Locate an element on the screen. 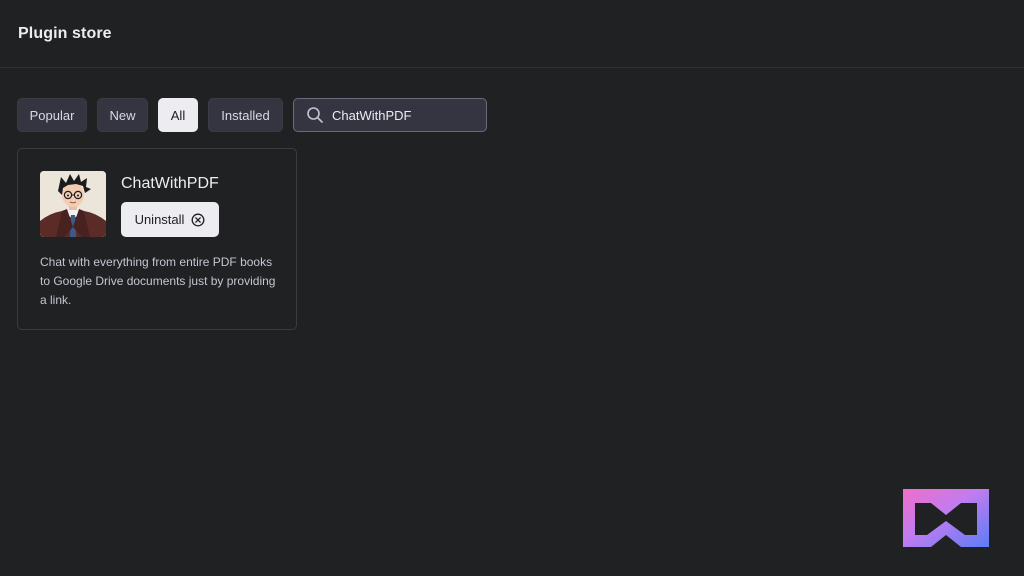  search-box is located at coordinates (390, 115).